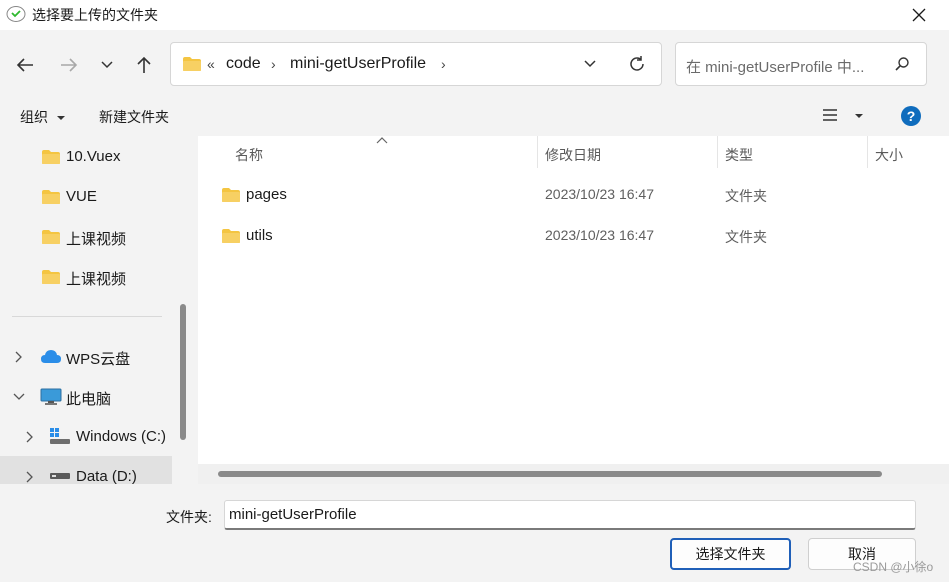  Describe the element at coordinates (189, 517) in the screenshot. I see `folder-label: 文件夹:` at that location.